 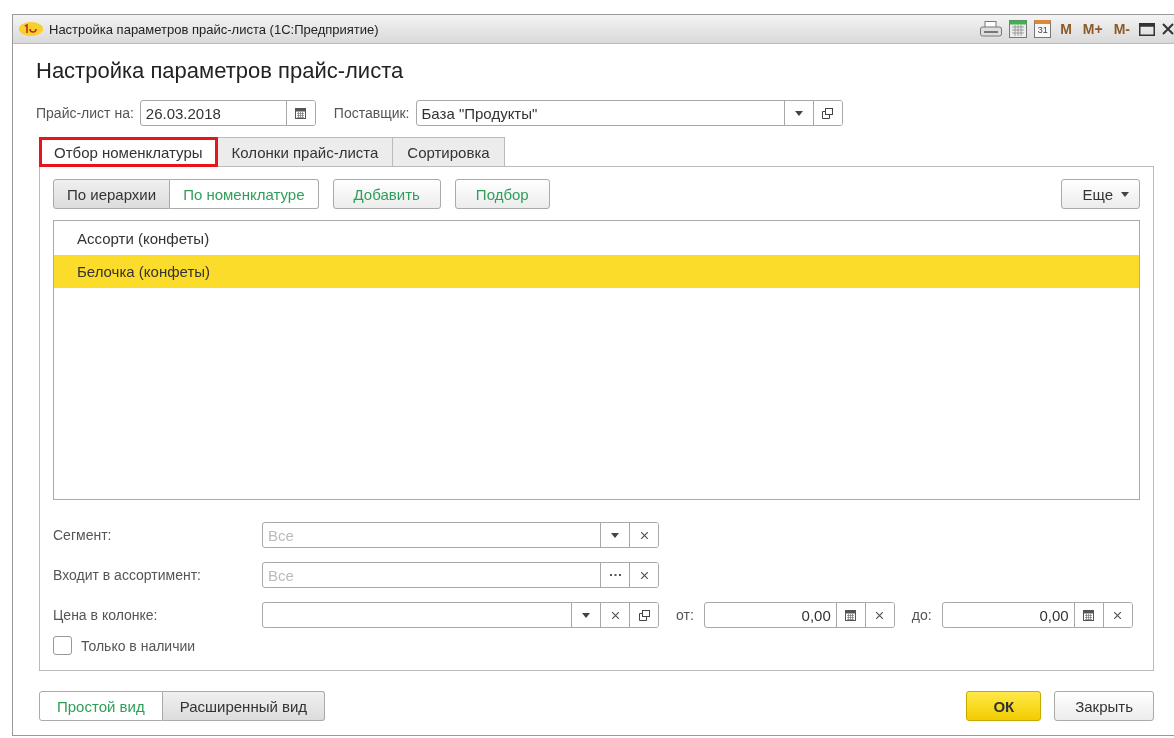 What do you see at coordinates (138, 645) in the screenshot?
I see `checkbox-label: Только в наличии` at bounding box center [138, 645].